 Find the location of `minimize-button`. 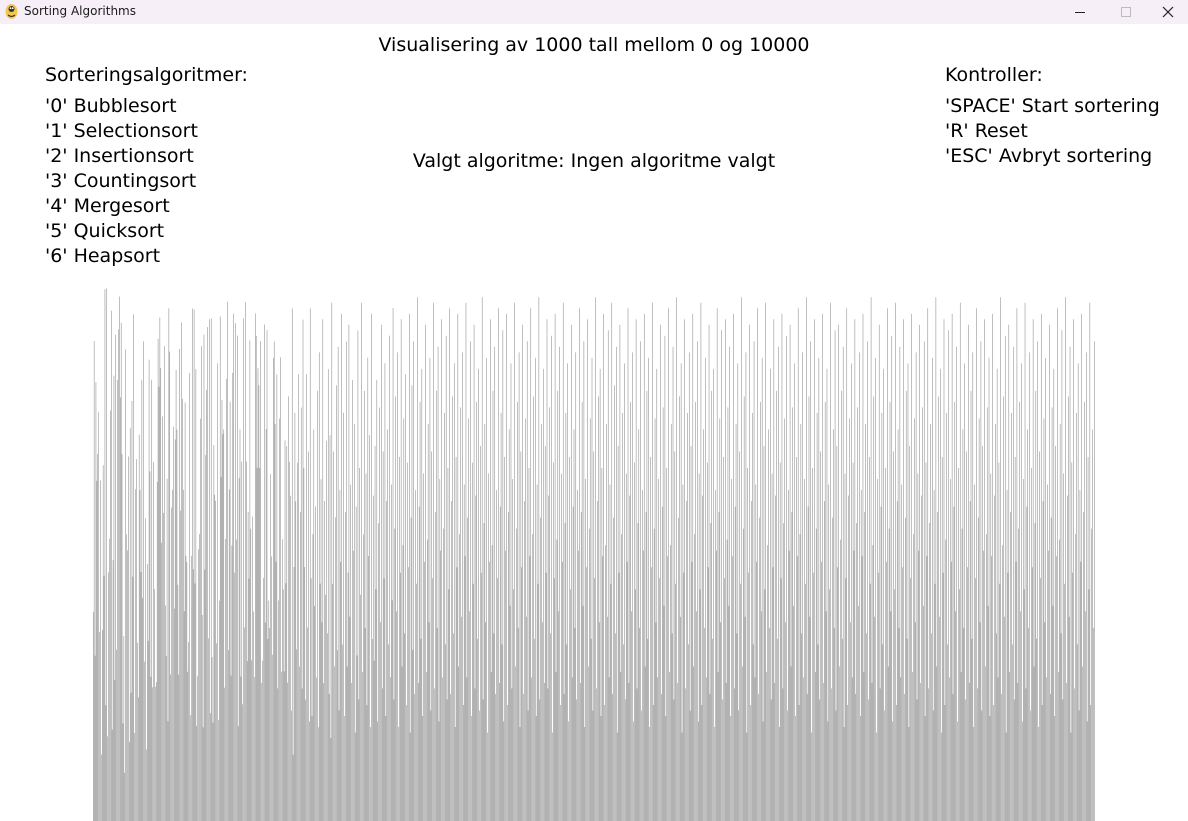

minimize-button is located at coordinates (1080, 12).